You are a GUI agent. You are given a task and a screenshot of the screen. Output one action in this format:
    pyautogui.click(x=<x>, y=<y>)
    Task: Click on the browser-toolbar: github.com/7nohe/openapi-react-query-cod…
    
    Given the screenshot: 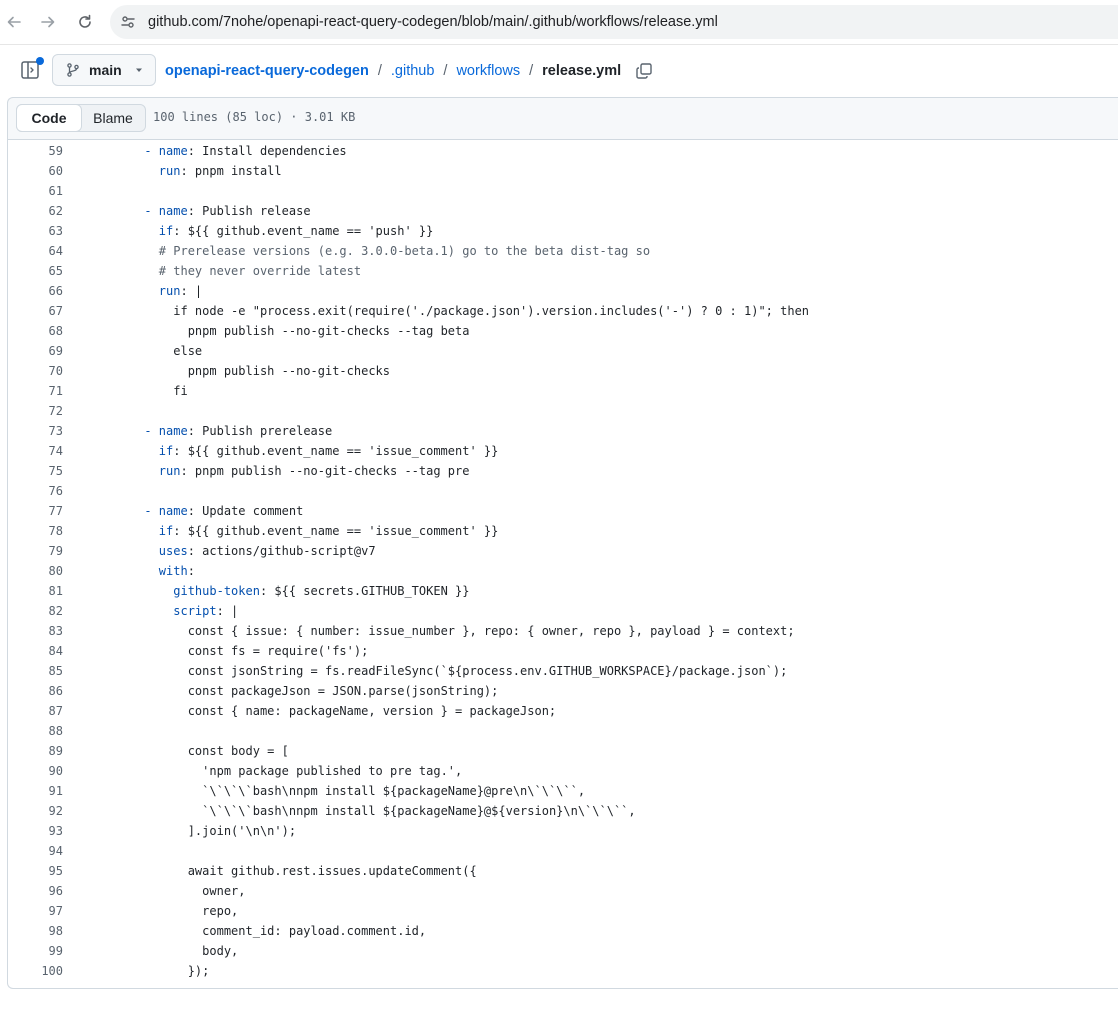 What is the action you would take?
    pyautogui.click(x=559, y=22)
    